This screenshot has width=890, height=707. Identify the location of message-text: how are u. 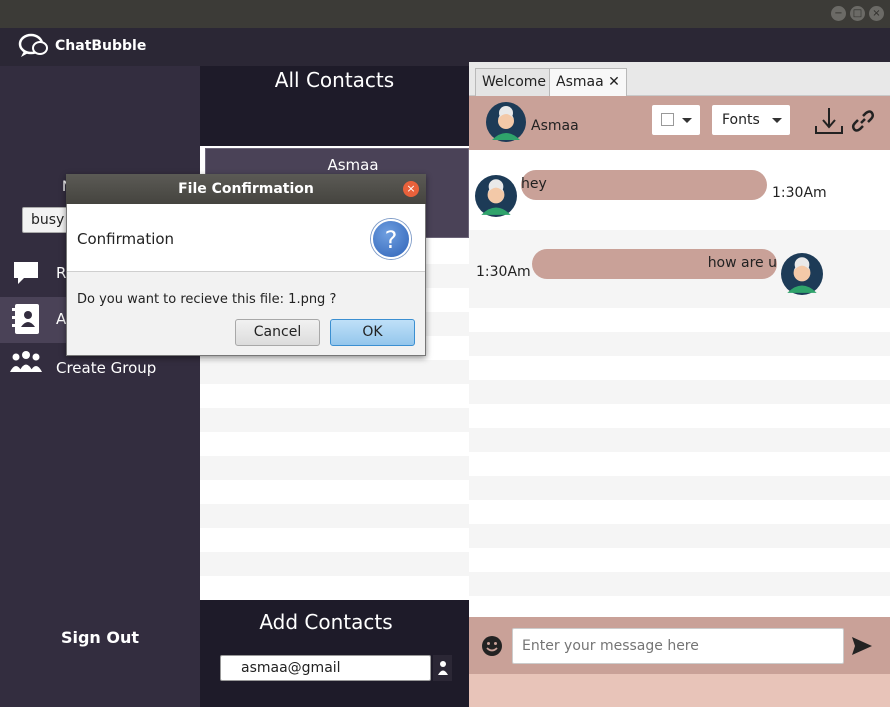
(742, 263).